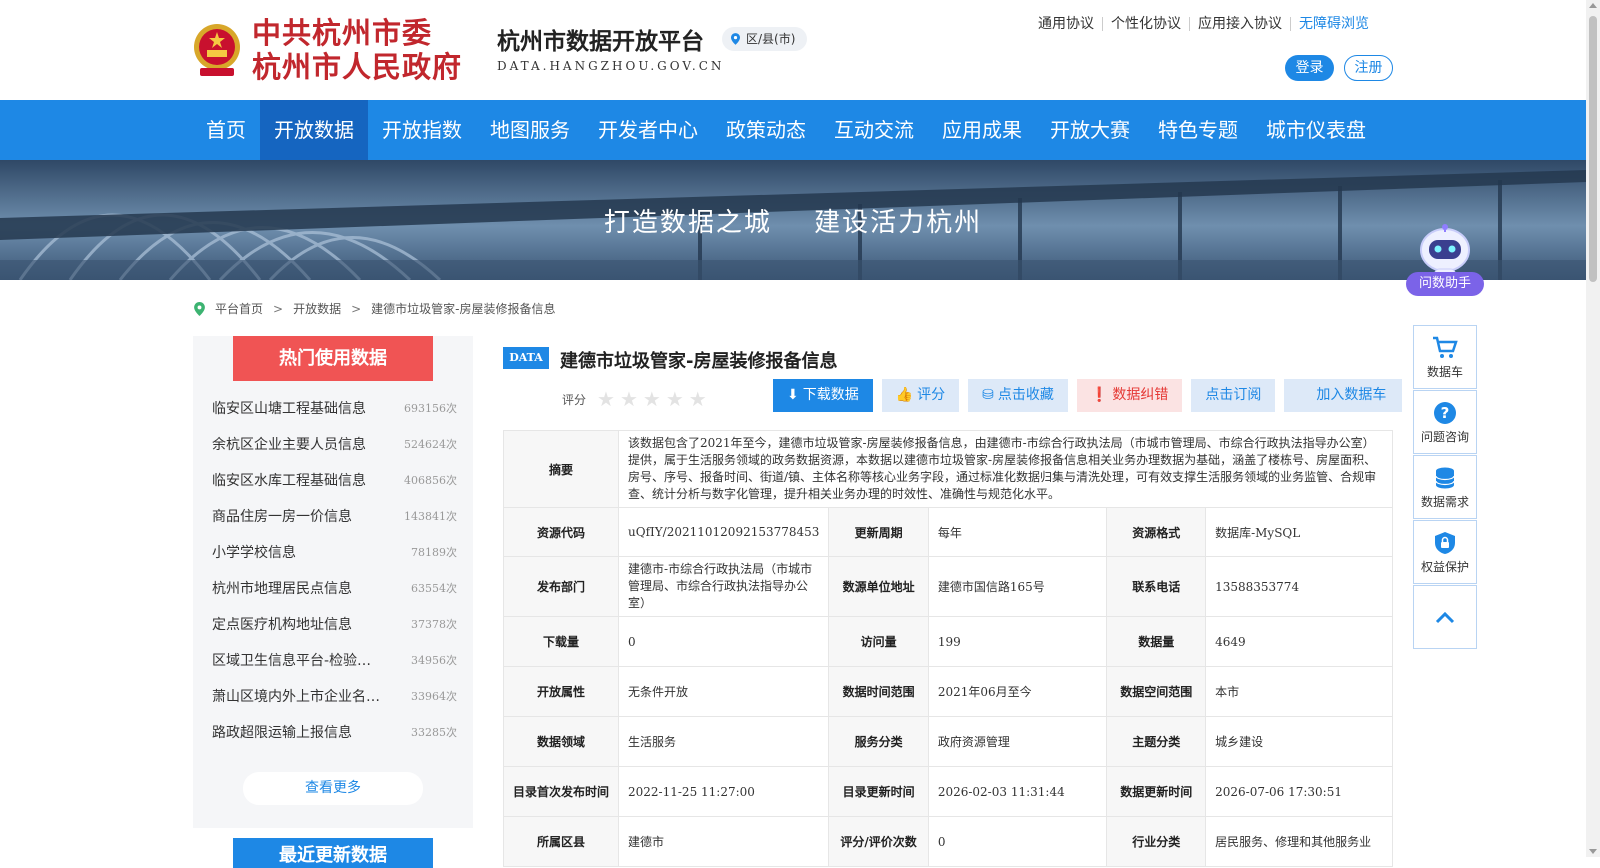  I want to click on list-item: 区域卫生信息平台-检验… 34956次, so click(334, 660).